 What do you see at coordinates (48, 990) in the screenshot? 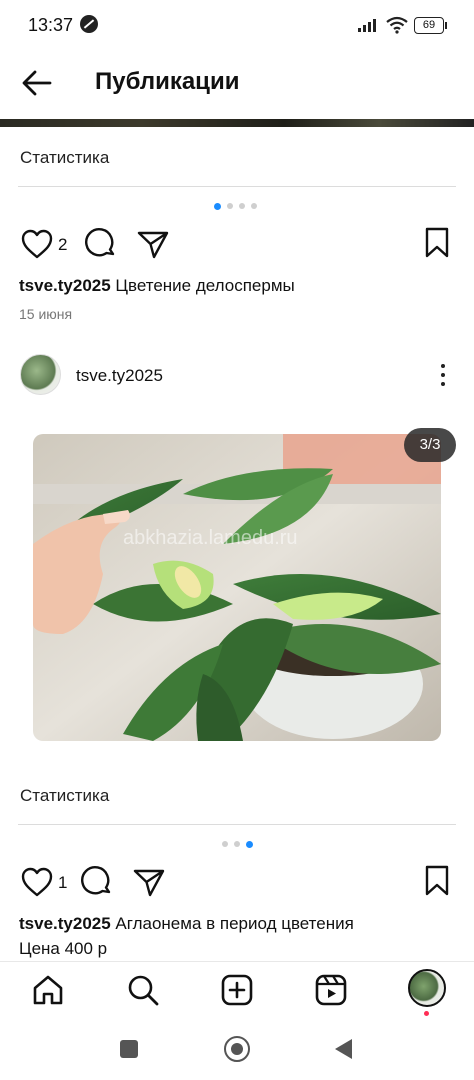
I see `home-icon` at bounding box center [48, 990].